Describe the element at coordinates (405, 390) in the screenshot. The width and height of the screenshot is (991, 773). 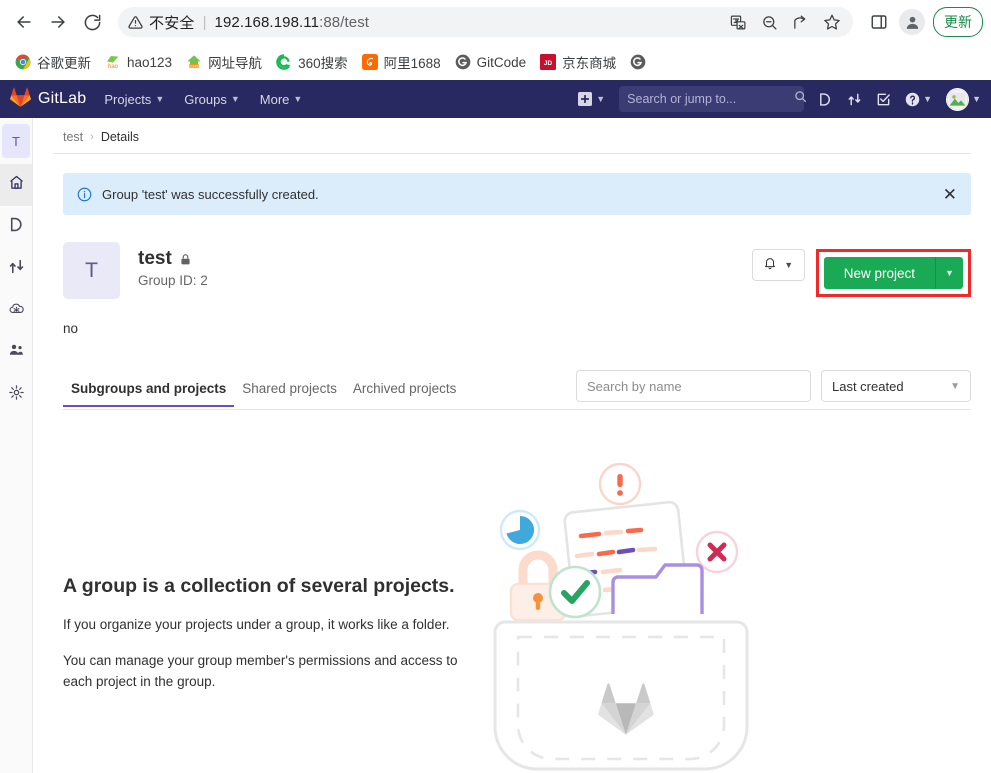
I see `tab-archived-projects: Archived projects` at that location.